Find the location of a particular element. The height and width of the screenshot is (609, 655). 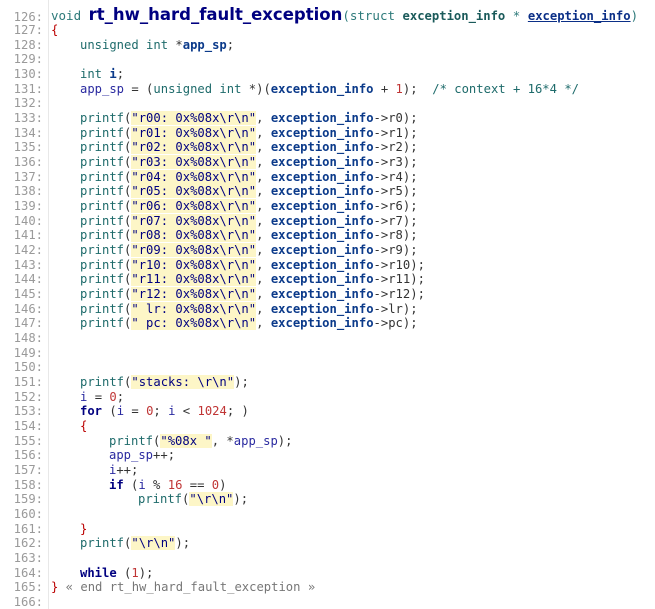

code-token: "r12: 0x%08x\r\n" is located at coordinates (194, 294).